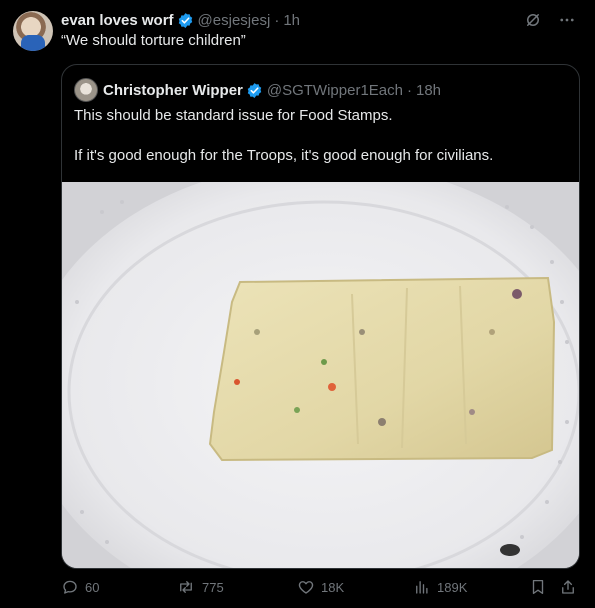  What do you see at coordinates (538, 587) in the screenshot?
I see `bookmark-icon` at bounding box center [538, 587].